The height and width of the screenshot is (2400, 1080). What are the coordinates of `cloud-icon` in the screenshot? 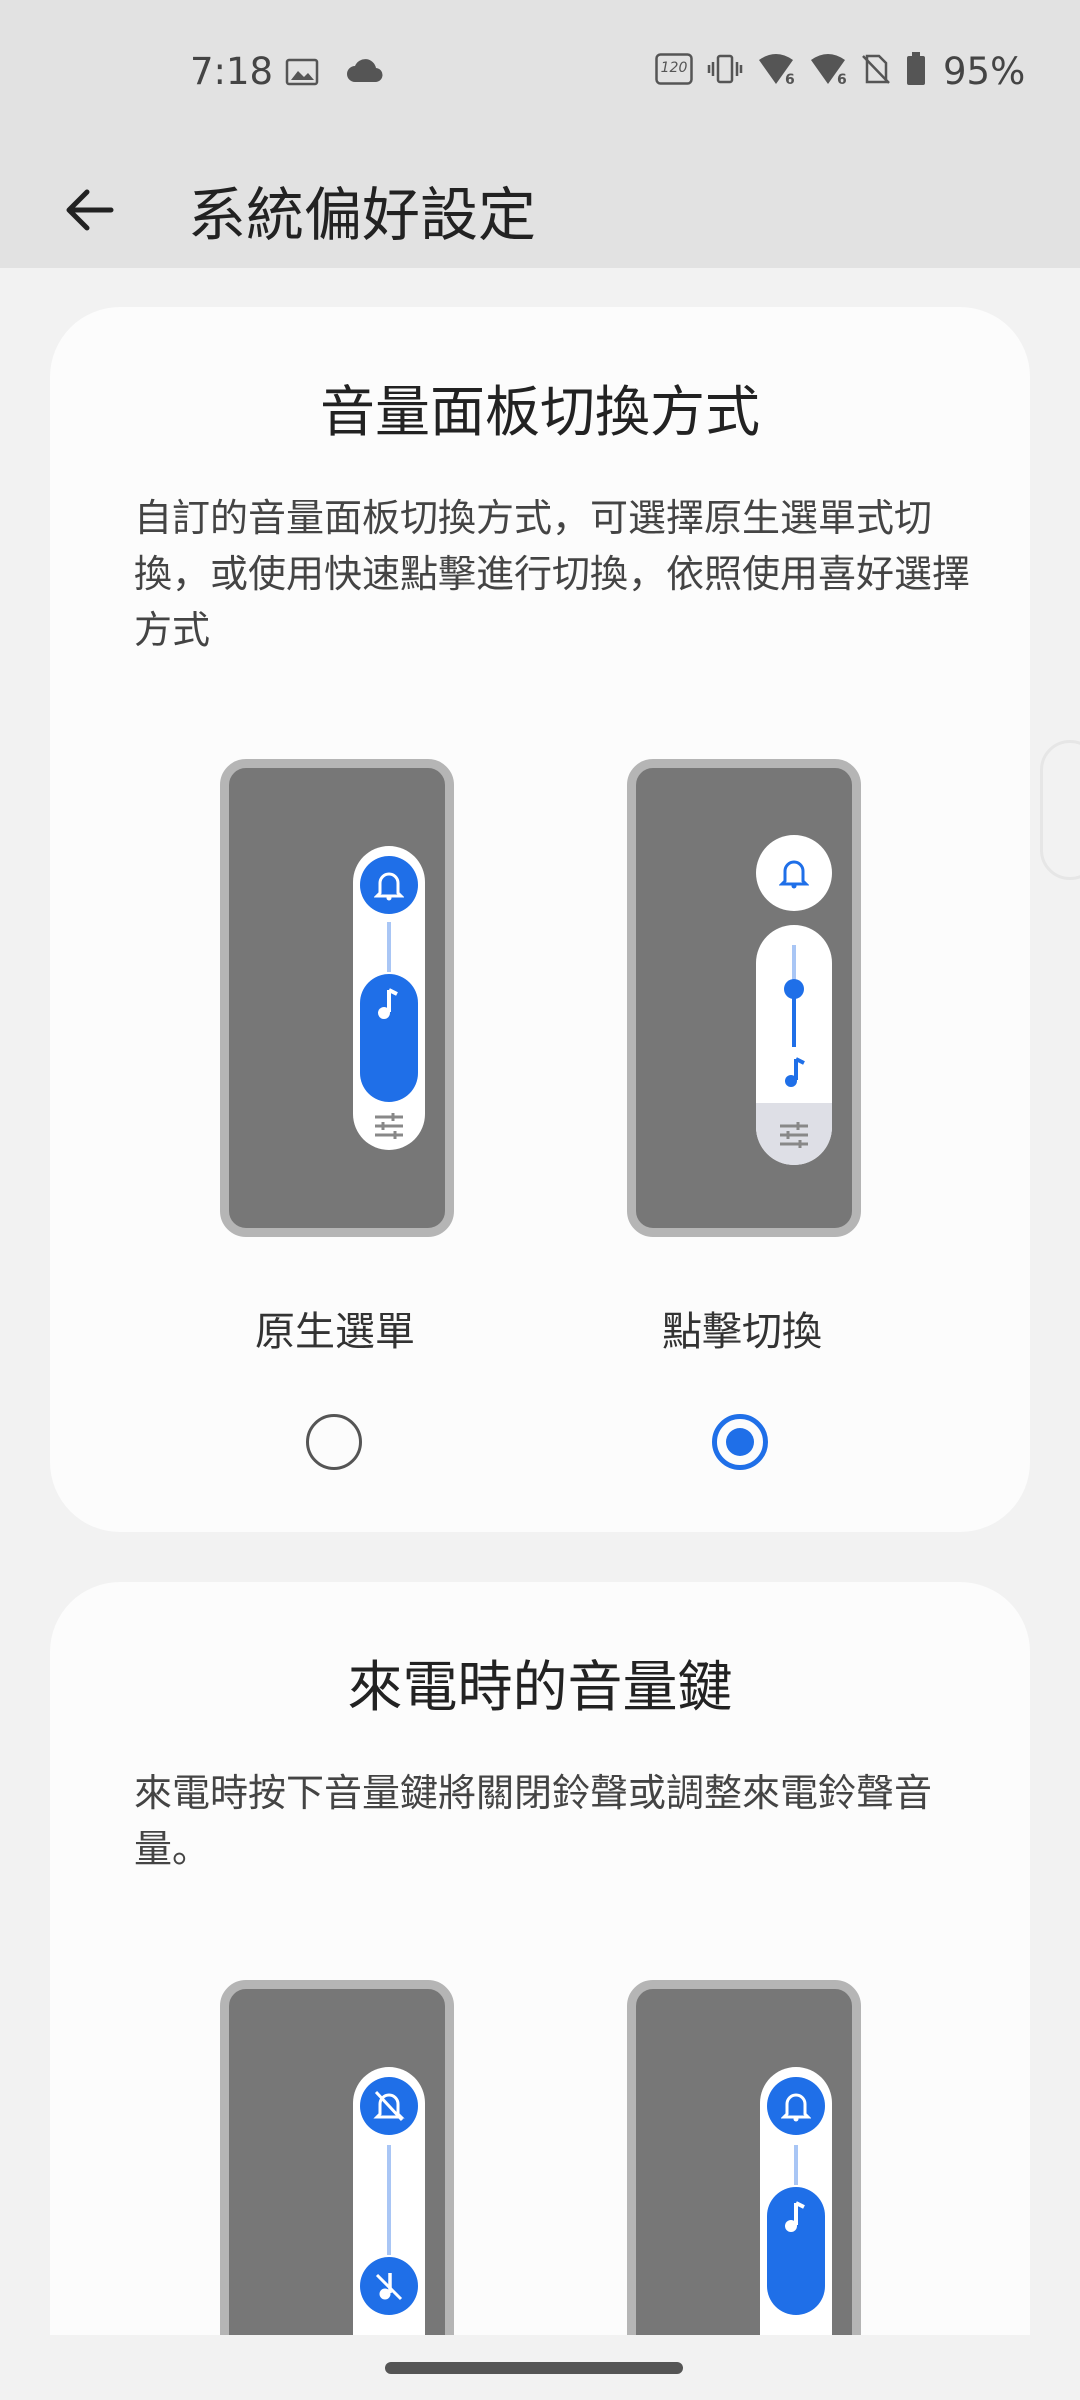 It's located at (365, 73).